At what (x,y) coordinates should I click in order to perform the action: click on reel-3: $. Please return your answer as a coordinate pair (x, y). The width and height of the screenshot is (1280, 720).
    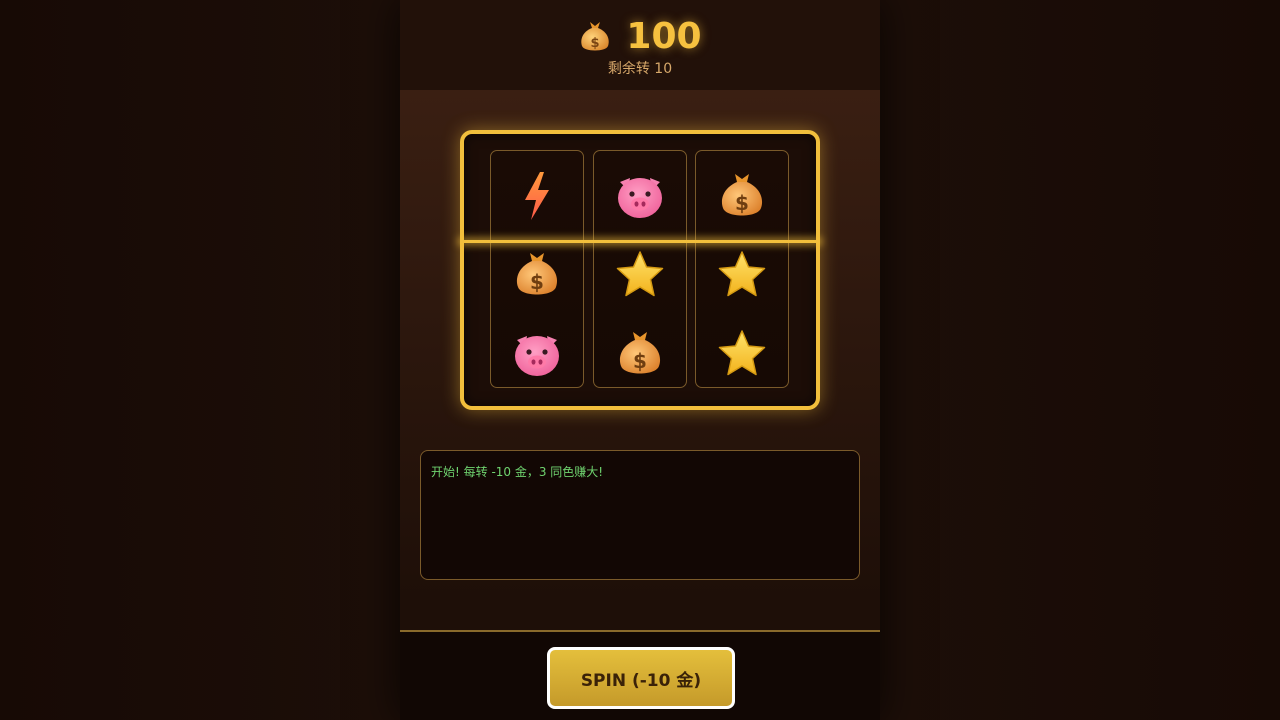
    Looking at the image, I should click on (742, 269).